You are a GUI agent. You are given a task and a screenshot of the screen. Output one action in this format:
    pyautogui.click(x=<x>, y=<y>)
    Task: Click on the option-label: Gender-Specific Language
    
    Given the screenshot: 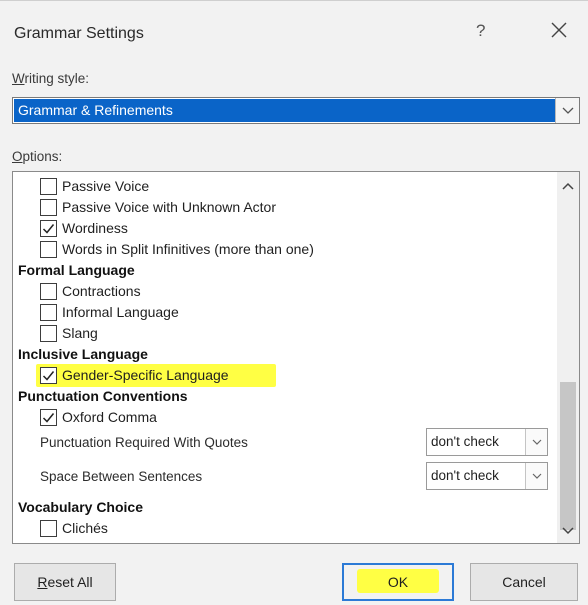 What is the action you would take?
    pyautogui.click(x=145, y=375)
    